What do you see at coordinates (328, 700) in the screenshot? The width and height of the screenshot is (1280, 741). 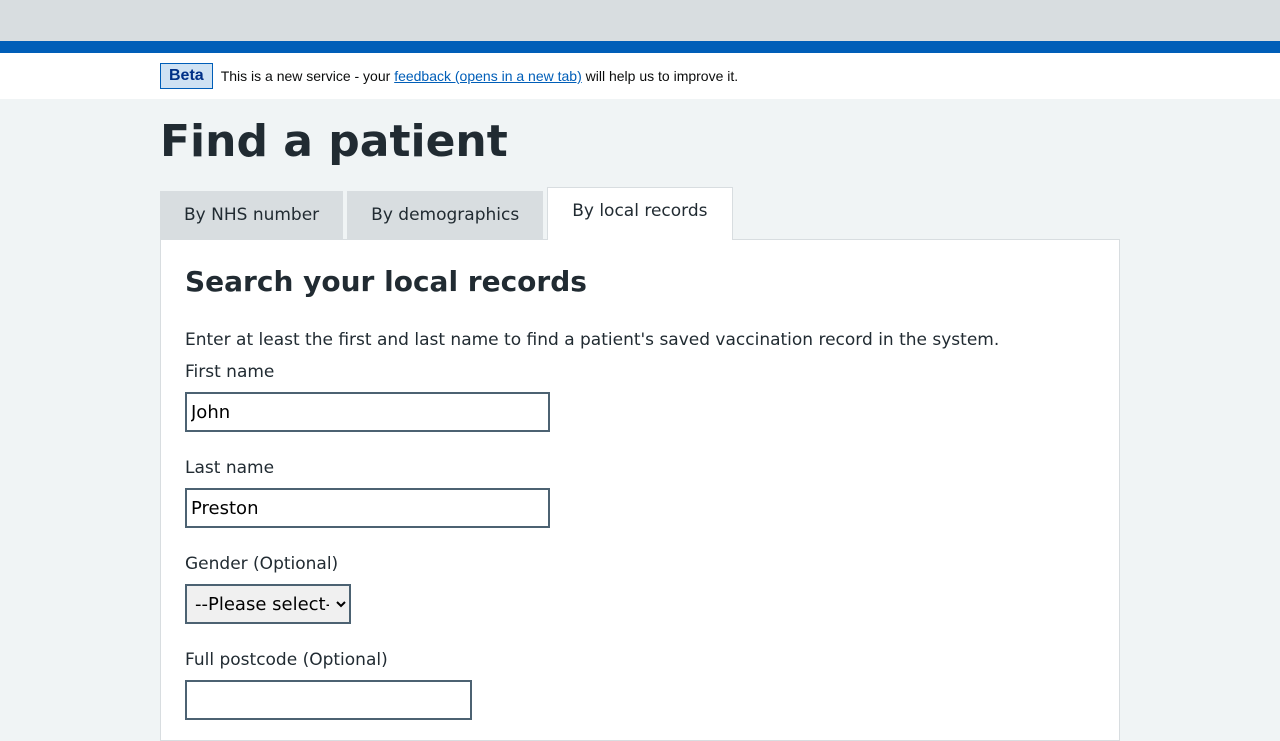 I see `postcode-input` at bounding box center [328, 700].